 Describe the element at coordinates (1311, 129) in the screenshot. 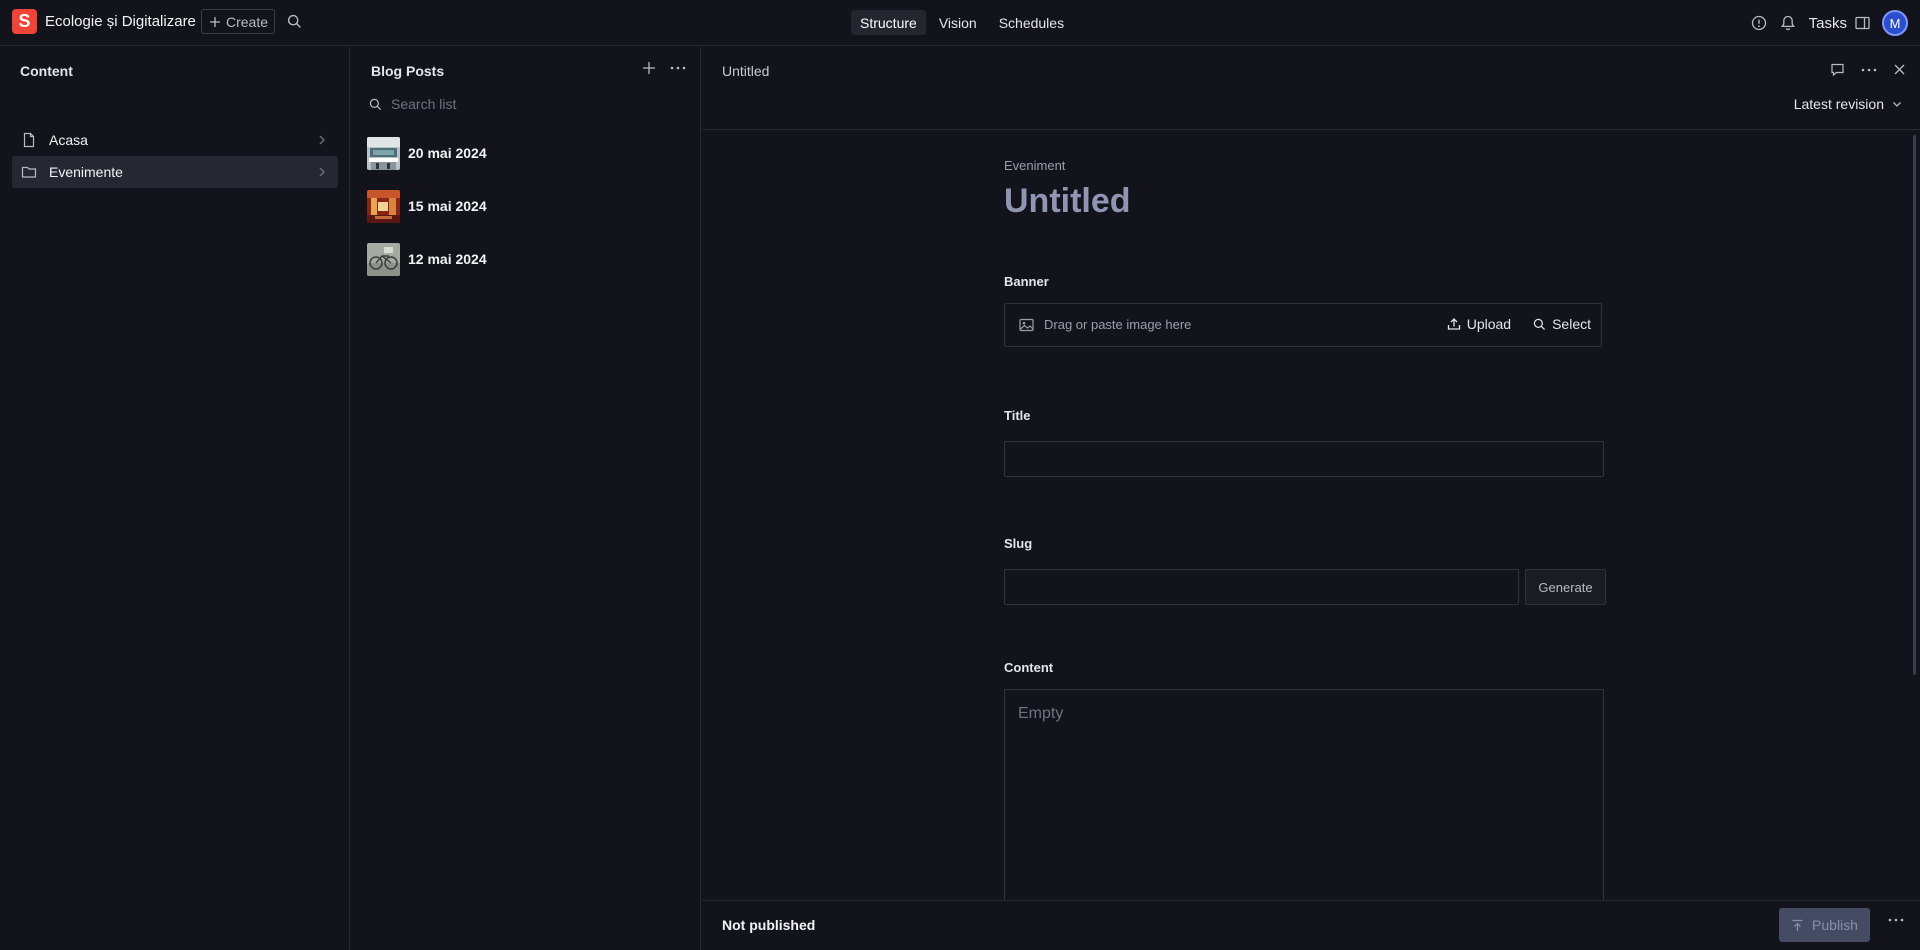

I see `header-divider` at that location.